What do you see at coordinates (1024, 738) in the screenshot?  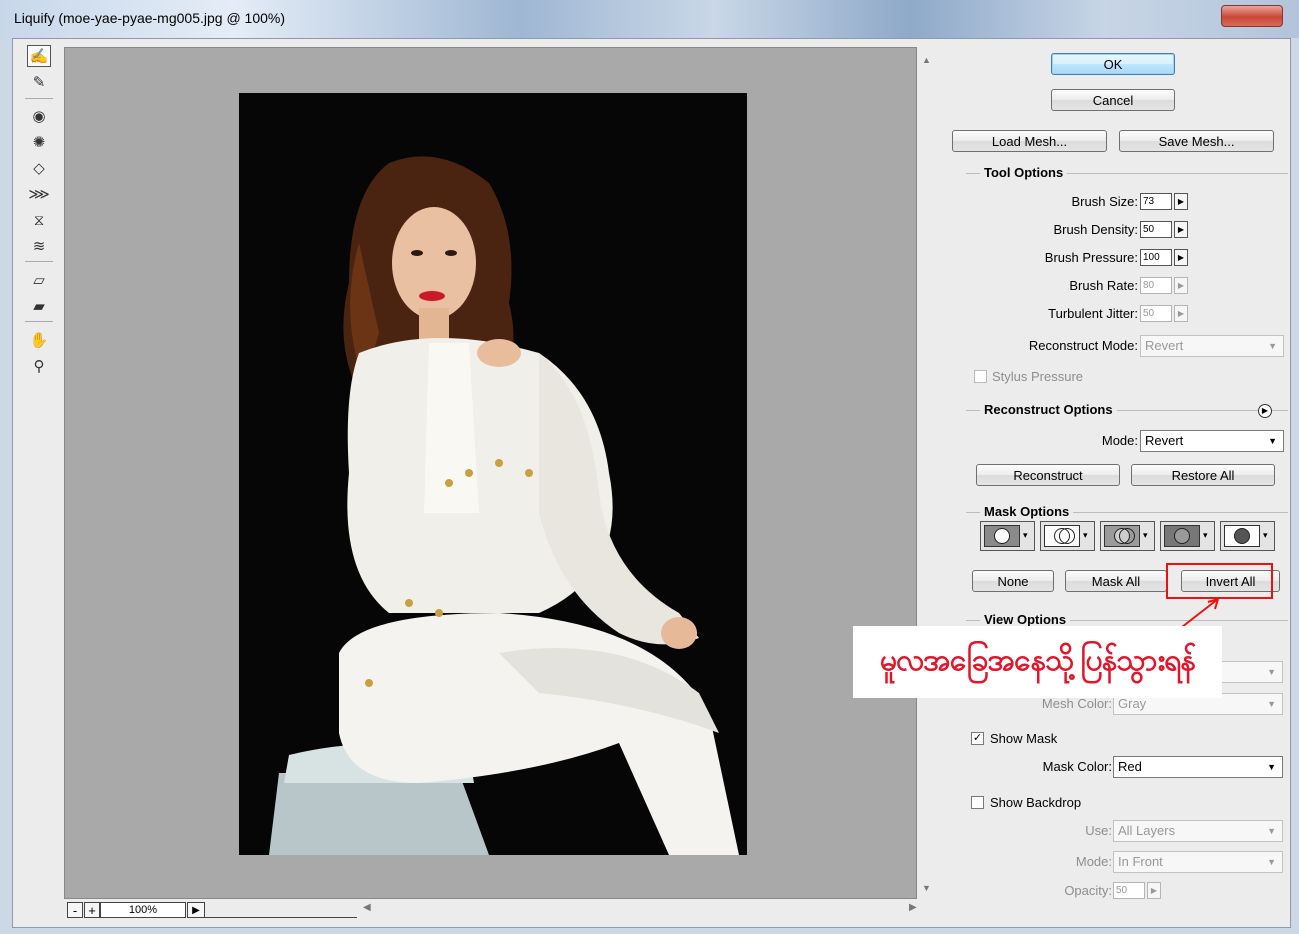 I see `show-mask-label: Show Mask` at bounding box center [1024, 738].